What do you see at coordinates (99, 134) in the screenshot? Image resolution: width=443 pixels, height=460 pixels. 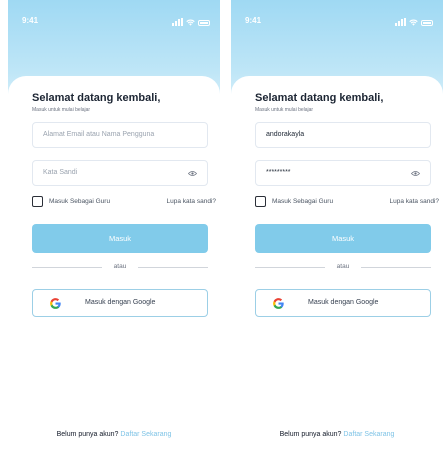 I see `email-placeholder: Alamat Email atau Nama Pengguna` at bounding box center [99, 134].